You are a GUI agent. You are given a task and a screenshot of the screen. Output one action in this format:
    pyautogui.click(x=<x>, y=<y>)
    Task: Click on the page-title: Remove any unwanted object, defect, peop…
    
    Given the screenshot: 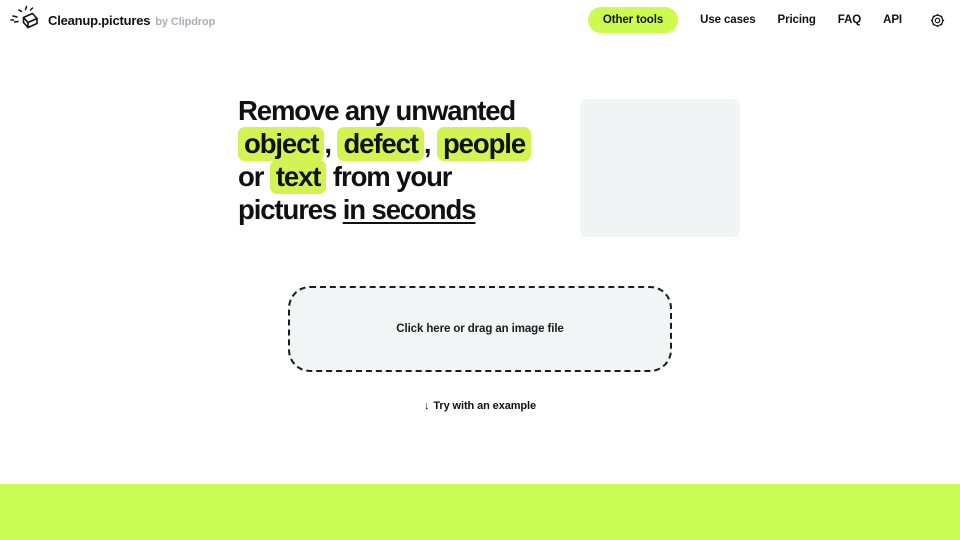 What is the action you would take?
    pyautogui.click(x=394, y=157)
    